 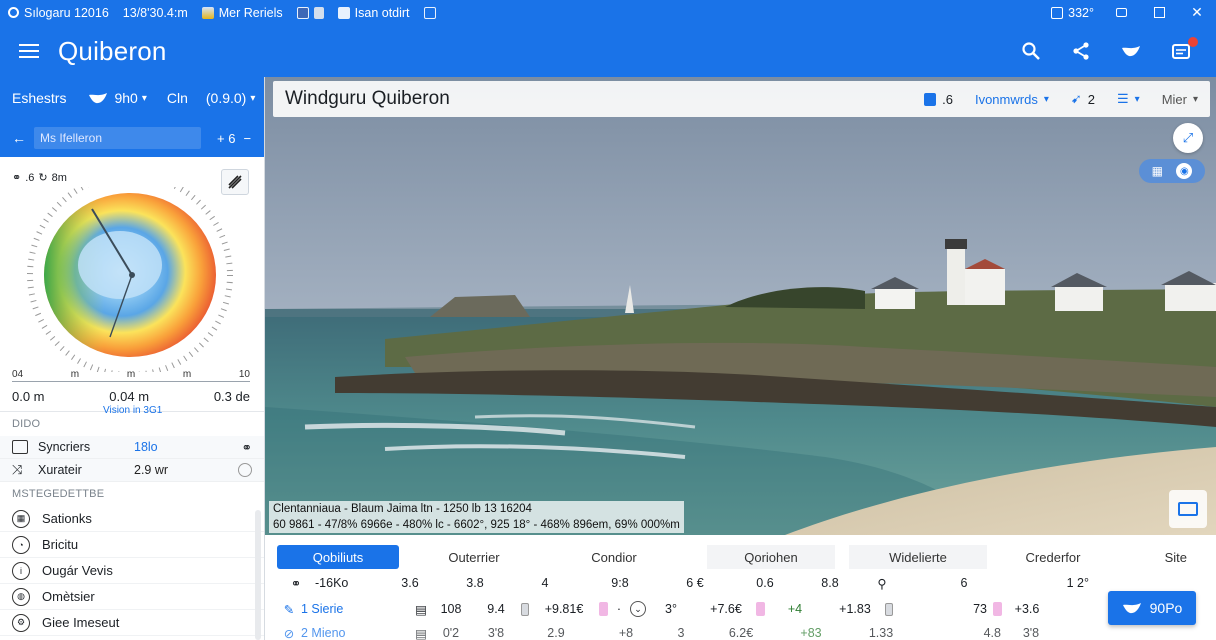 What do you see at coordinates (1180, 99) in the screenshot?
I see `more-dropdown: Mier ▾` at bounding box center [1180, 99].